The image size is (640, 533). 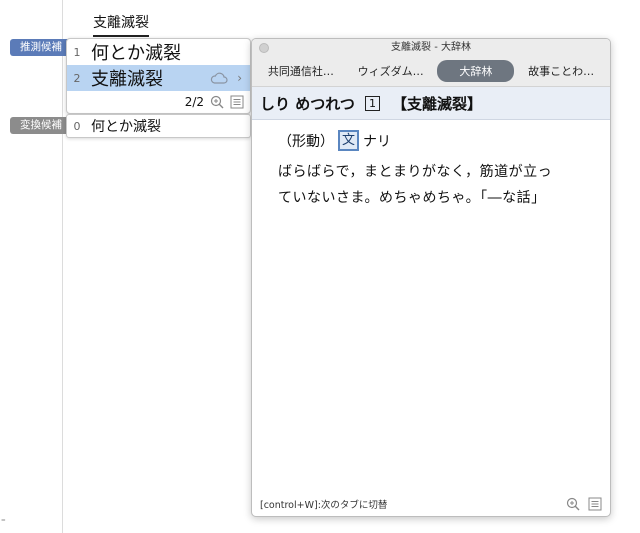 What do you see at coordinates (377, 141) in the screenshot?
I see `pos-suffix: ナリ` at bounding box center [377, 141].